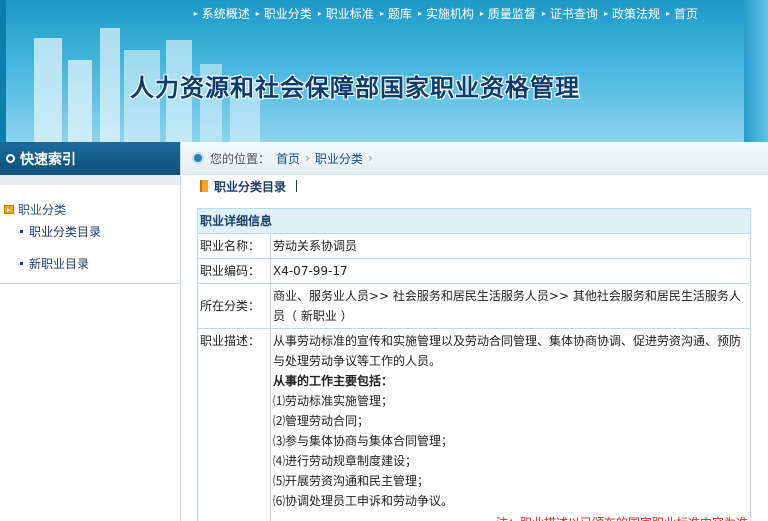 Image resolution: width=768 pixels, height=521 pixels. Describe the element at coordinates (288, 158) in the screenshot. I see `breadcrumb-home: 首页` at that location.